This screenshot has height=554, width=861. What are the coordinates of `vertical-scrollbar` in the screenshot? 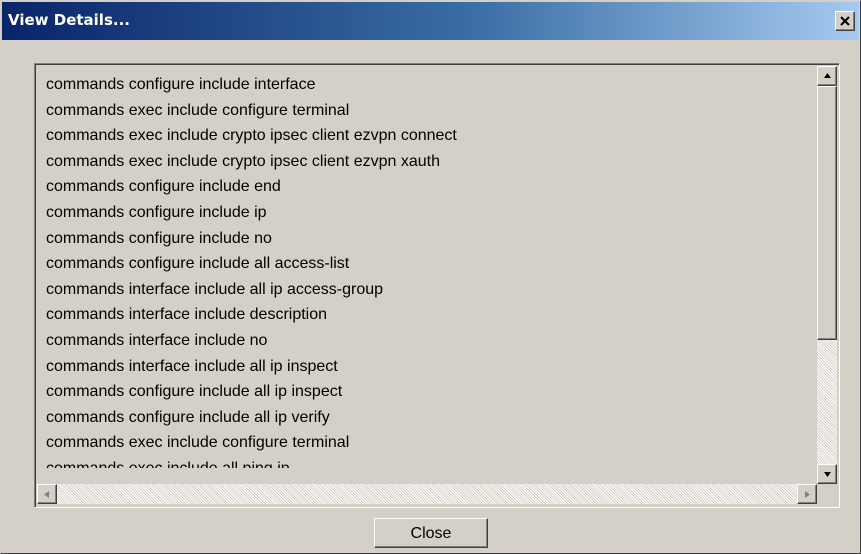 It's located at (827, 275).